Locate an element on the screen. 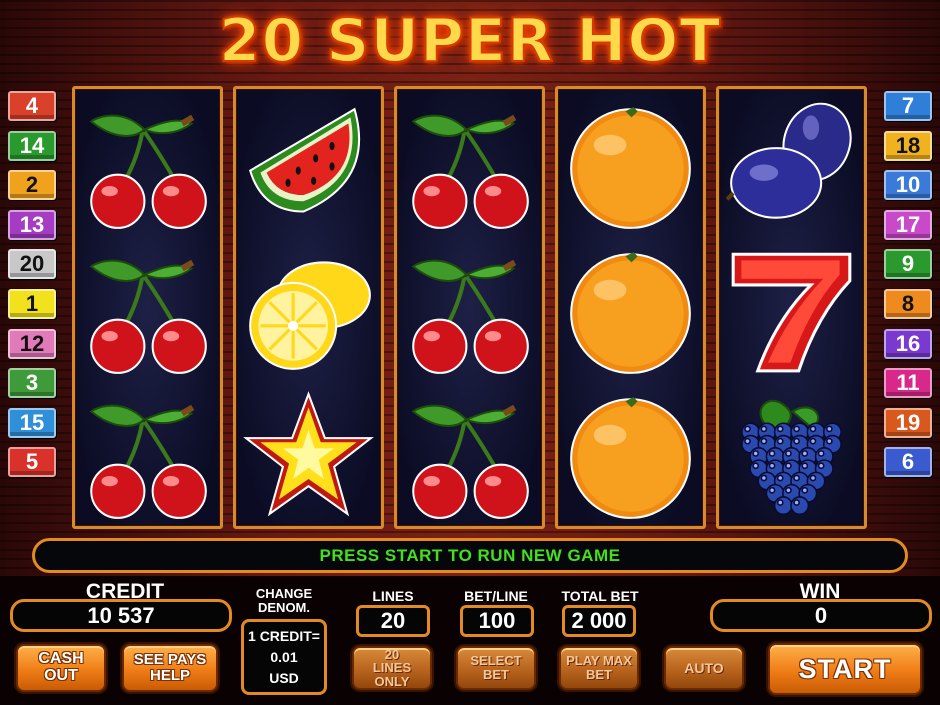  watermelon-symbol is located at coordinates (304, 160).